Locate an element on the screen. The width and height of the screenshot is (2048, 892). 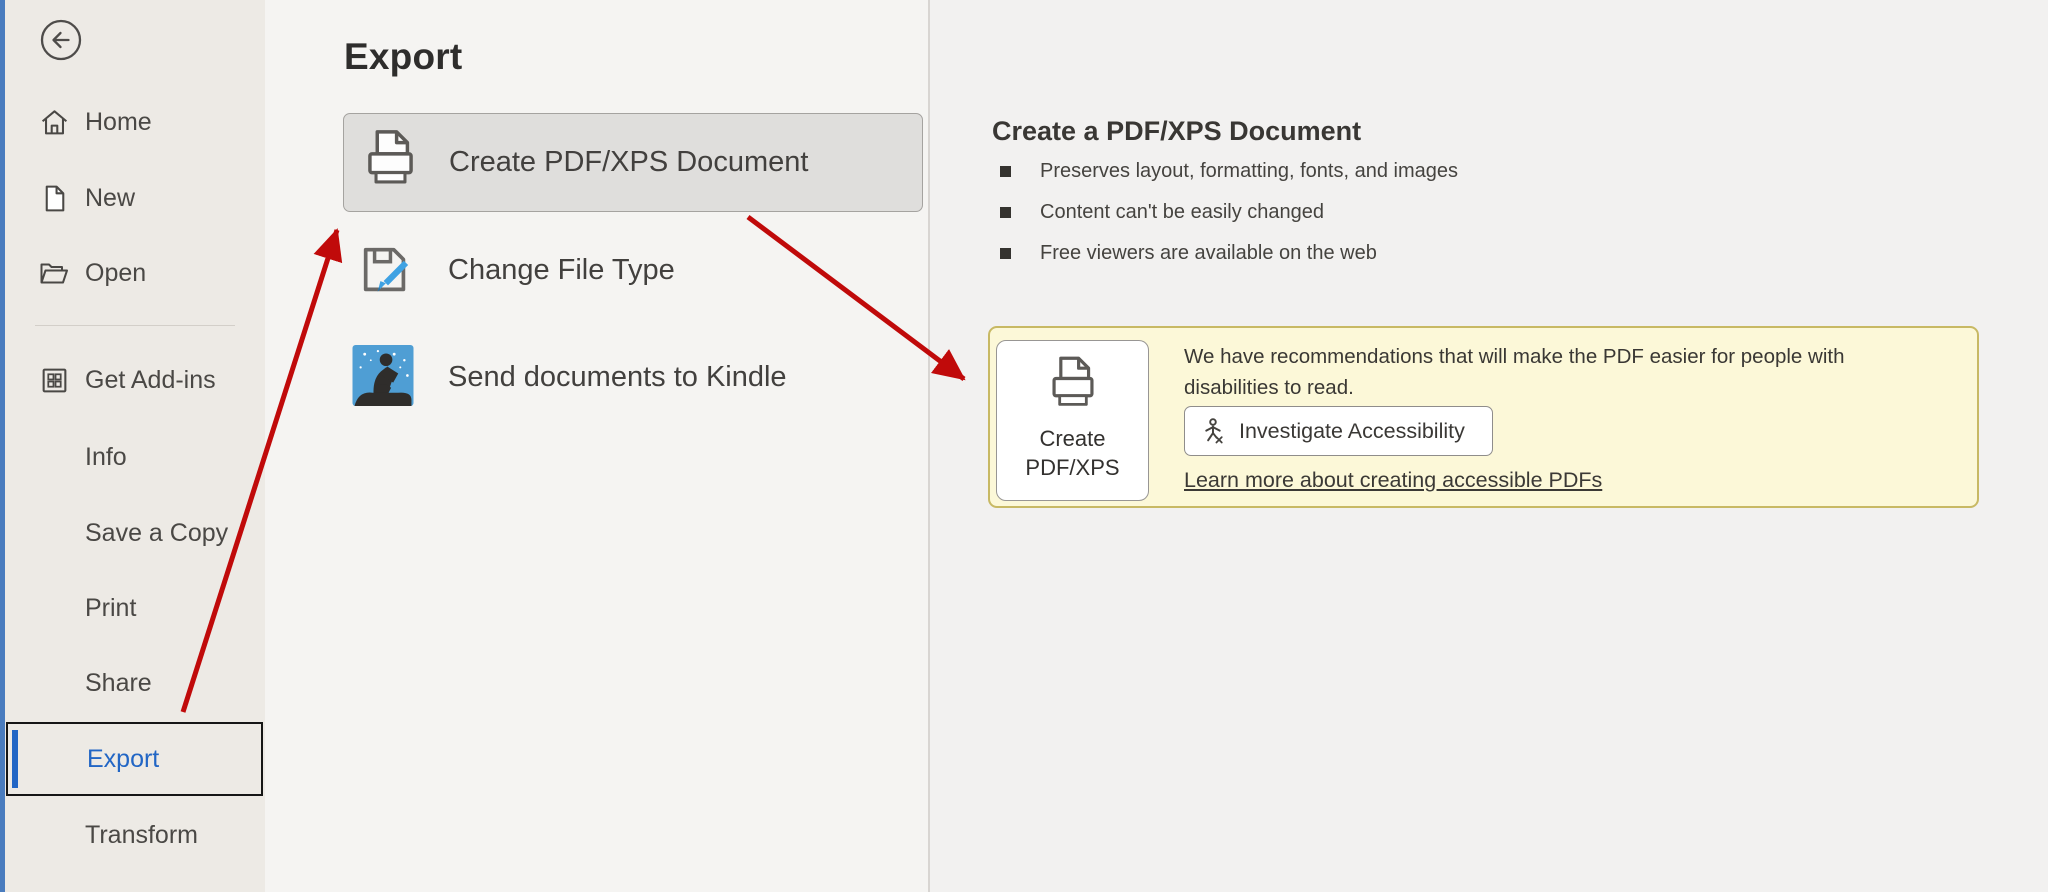
sidebar-item-transform: Transform is located at coordinates (135, 835).